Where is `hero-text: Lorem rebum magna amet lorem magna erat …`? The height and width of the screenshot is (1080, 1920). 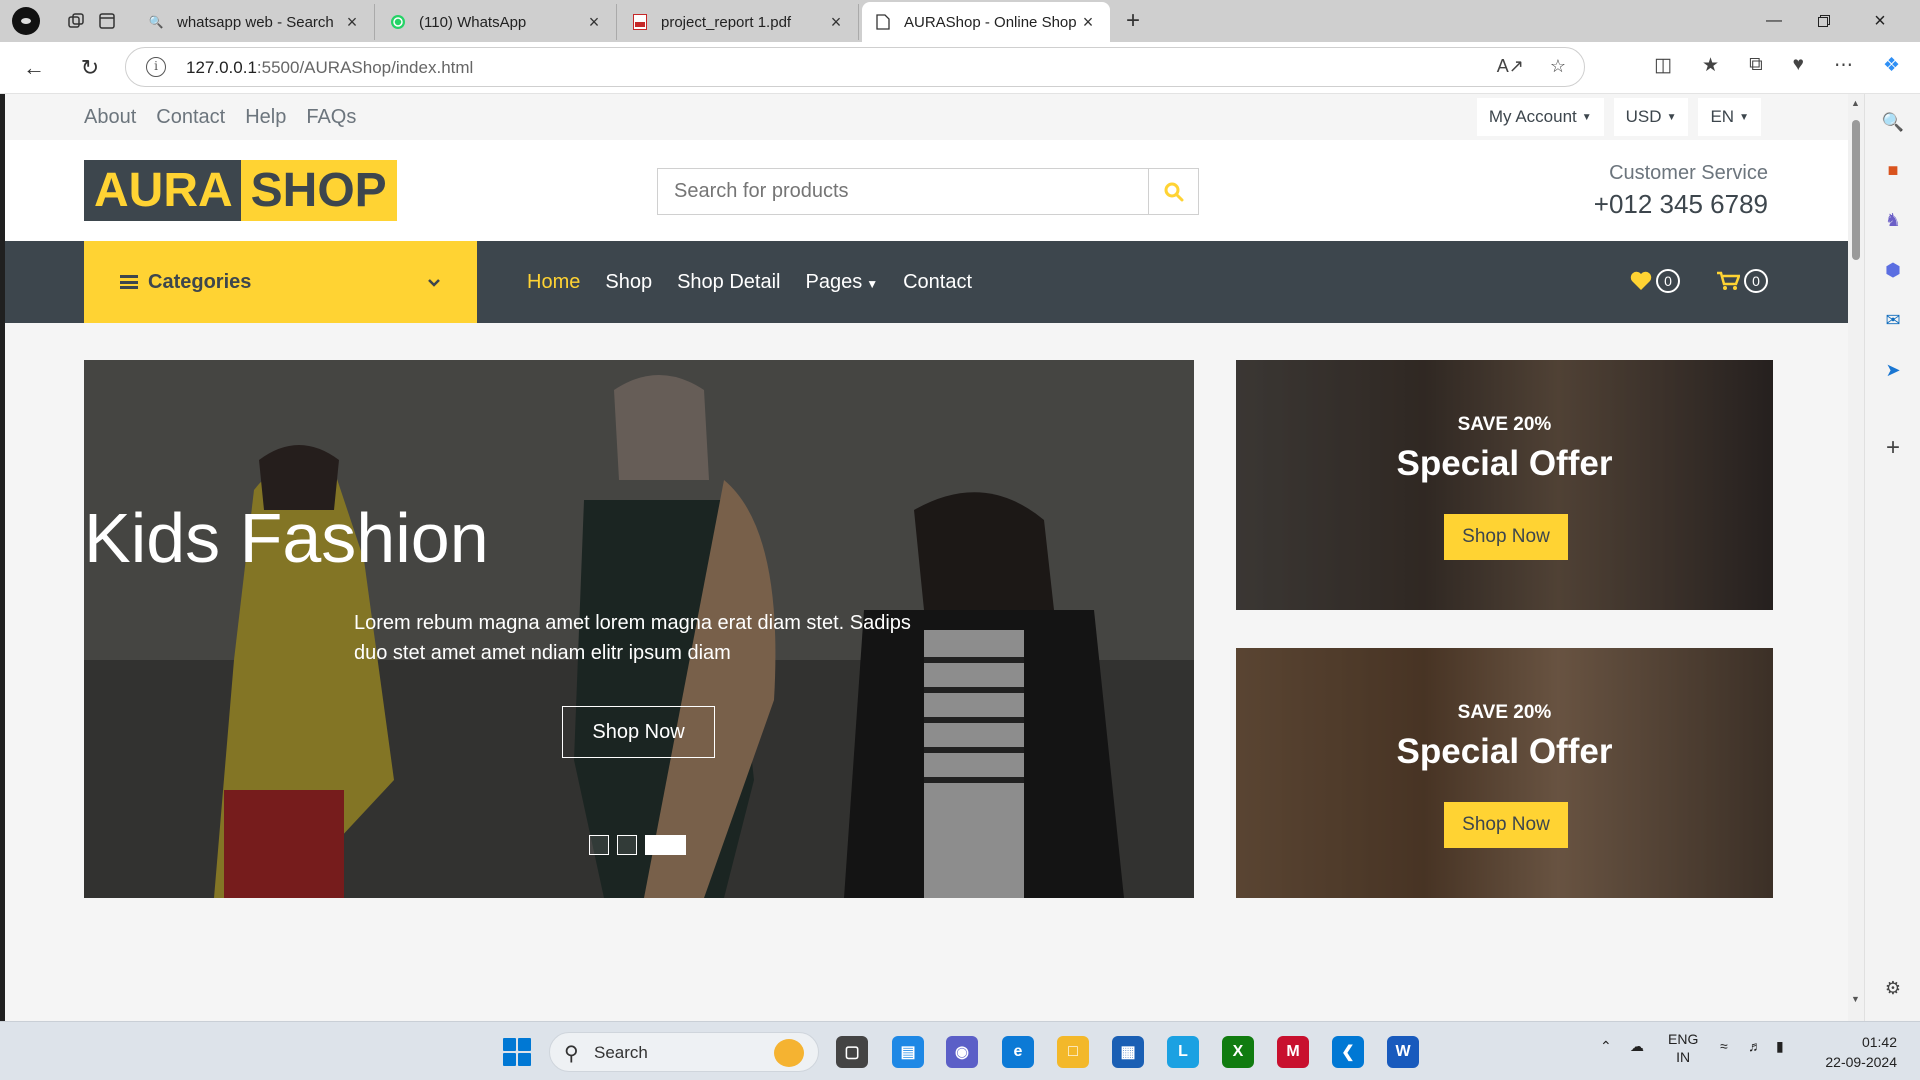
hero-text: Lorem rebum magna amet lorem magna erat … is located at coordinates (632, 638).